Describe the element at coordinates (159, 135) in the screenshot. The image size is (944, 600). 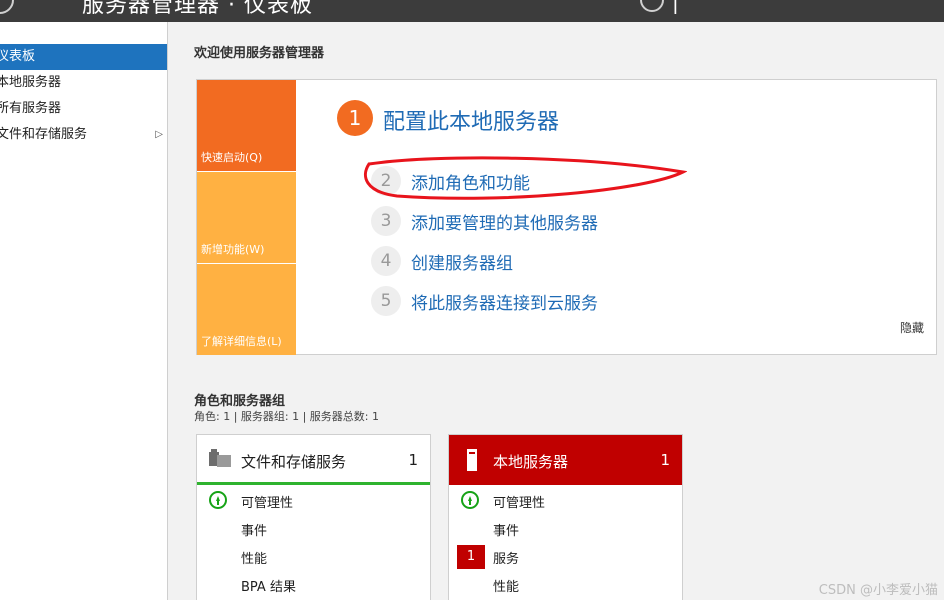
I see `expand-arrow-icon: ▷` at that location.